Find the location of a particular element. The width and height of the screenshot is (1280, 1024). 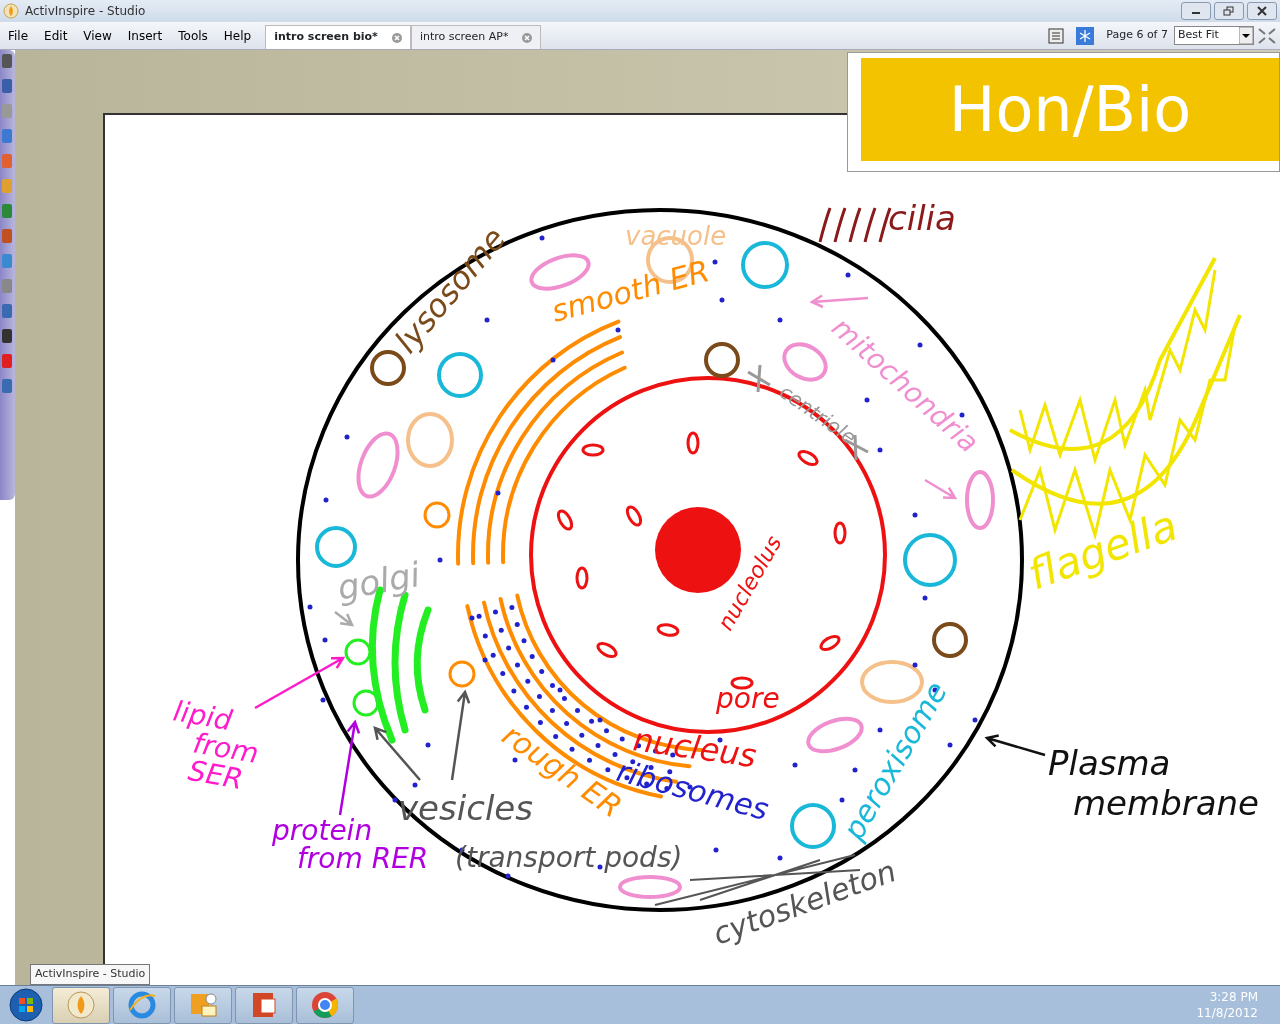

clock-date: 11/8/2012 is located at coordinates (1227, 1013).